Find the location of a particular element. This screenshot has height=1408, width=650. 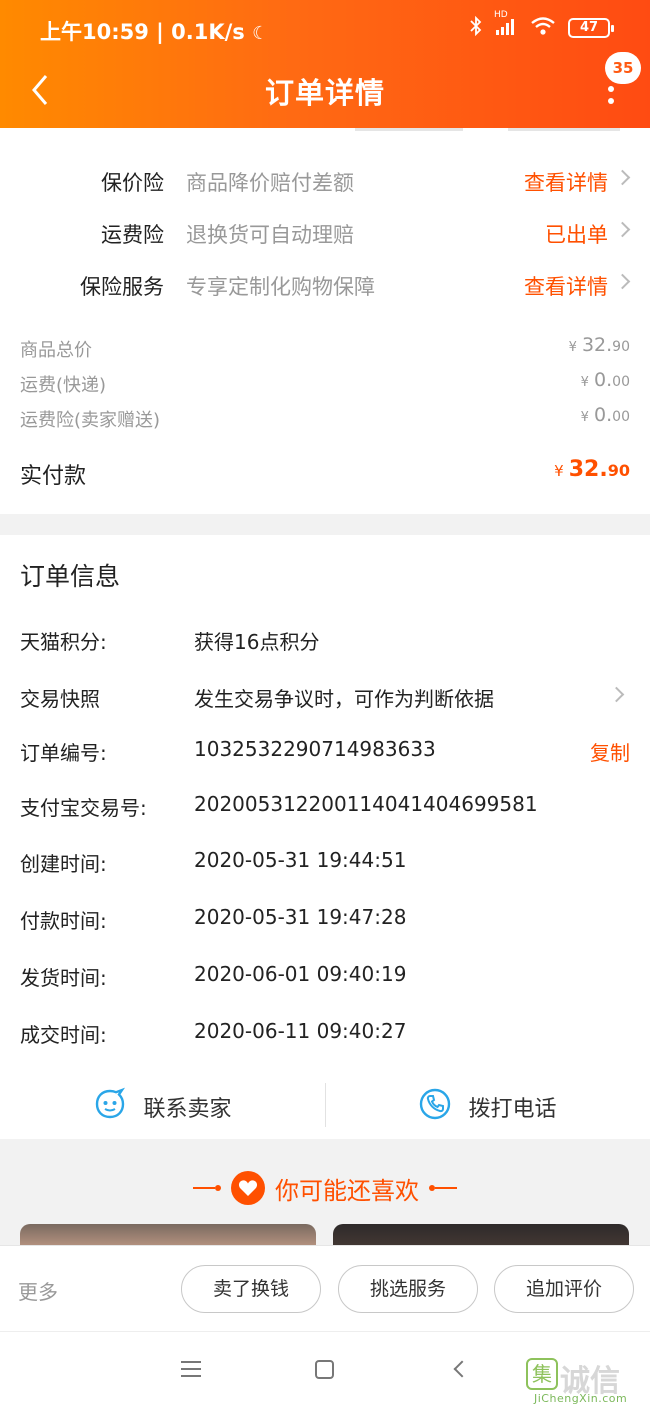

header: 上午10:59 | 0.1K/s ☾ HD 47 订单详情 35 is located at coordinates (325, 64).